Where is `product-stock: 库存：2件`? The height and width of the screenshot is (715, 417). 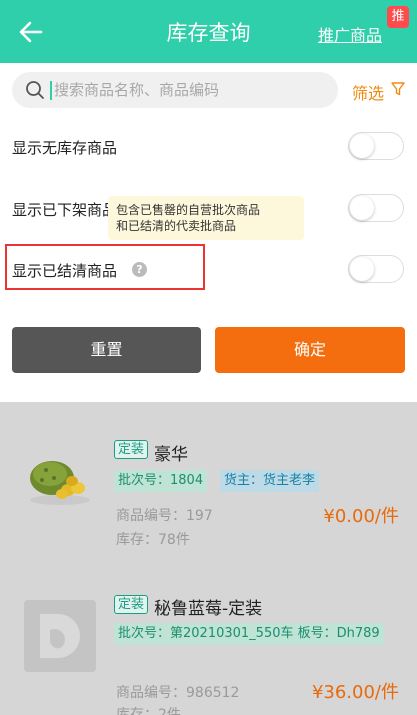
product-stock: 库存：2件 is located at coordinates (148, 711).